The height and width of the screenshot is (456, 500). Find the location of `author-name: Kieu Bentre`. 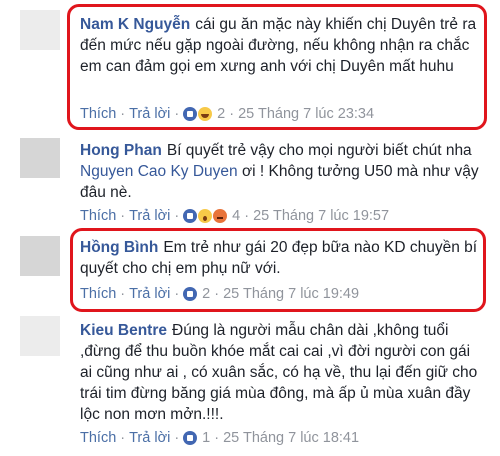

author-name: Kieu Bentre is located at coordinates (123, 330).